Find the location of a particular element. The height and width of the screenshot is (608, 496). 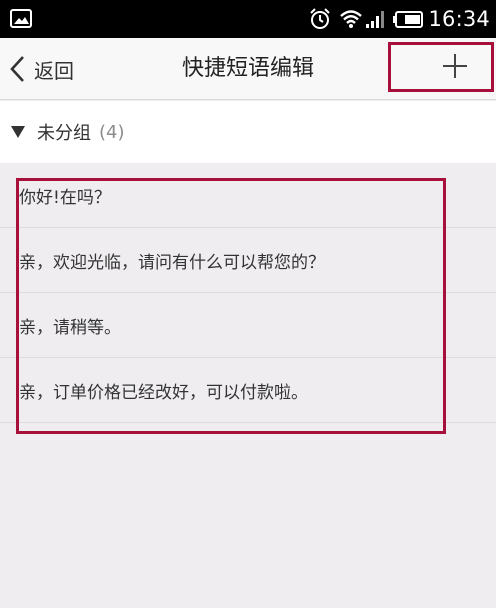

status-bar: 16:34 is located at coordinates (248, 19).